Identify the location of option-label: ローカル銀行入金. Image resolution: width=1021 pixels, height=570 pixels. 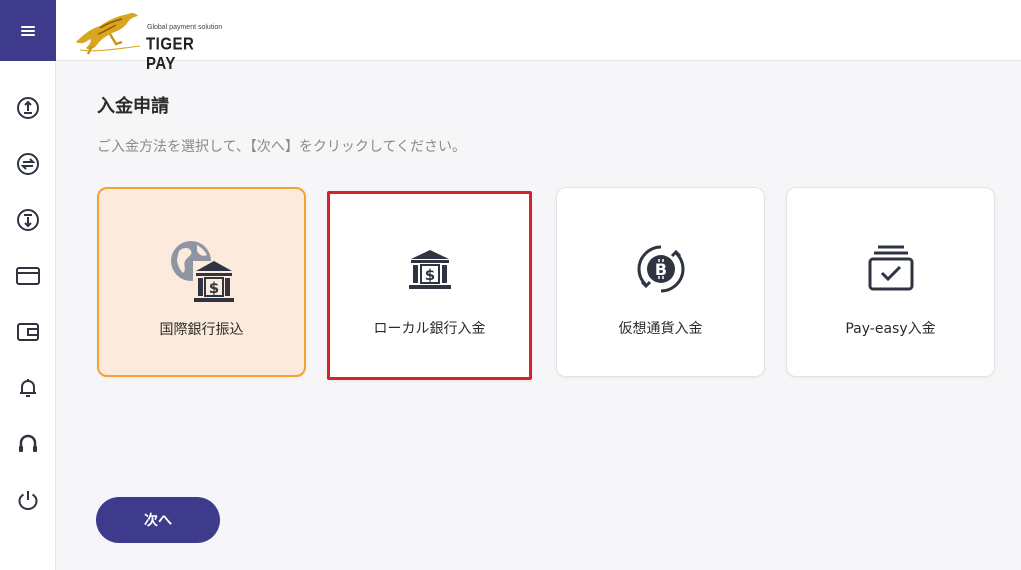
(429, 329).